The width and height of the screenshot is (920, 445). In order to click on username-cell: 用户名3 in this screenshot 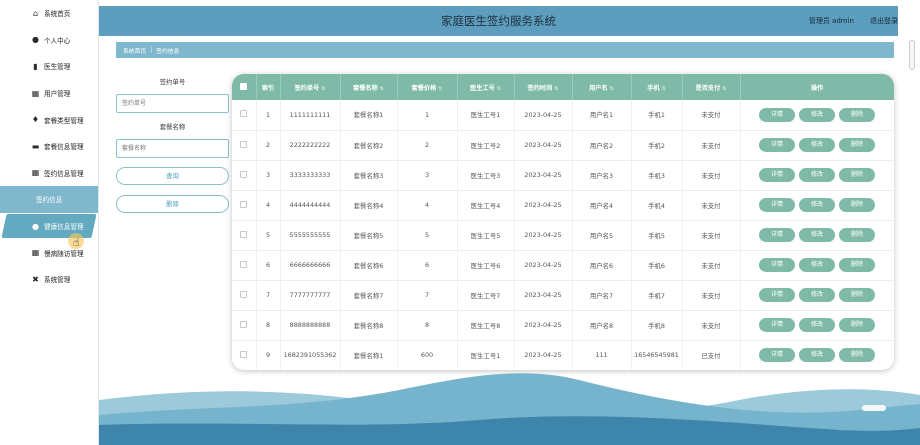, I will do `click(602, 175)`.